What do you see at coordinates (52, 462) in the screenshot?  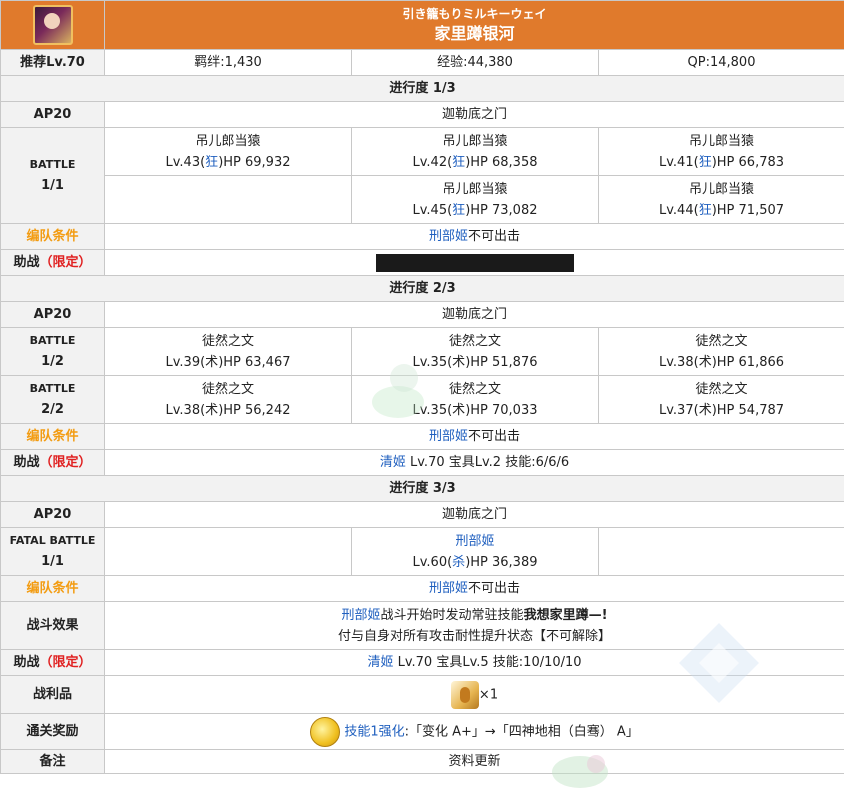 I see `support-label: 助战（限定）` at bounding box center [52, 462].